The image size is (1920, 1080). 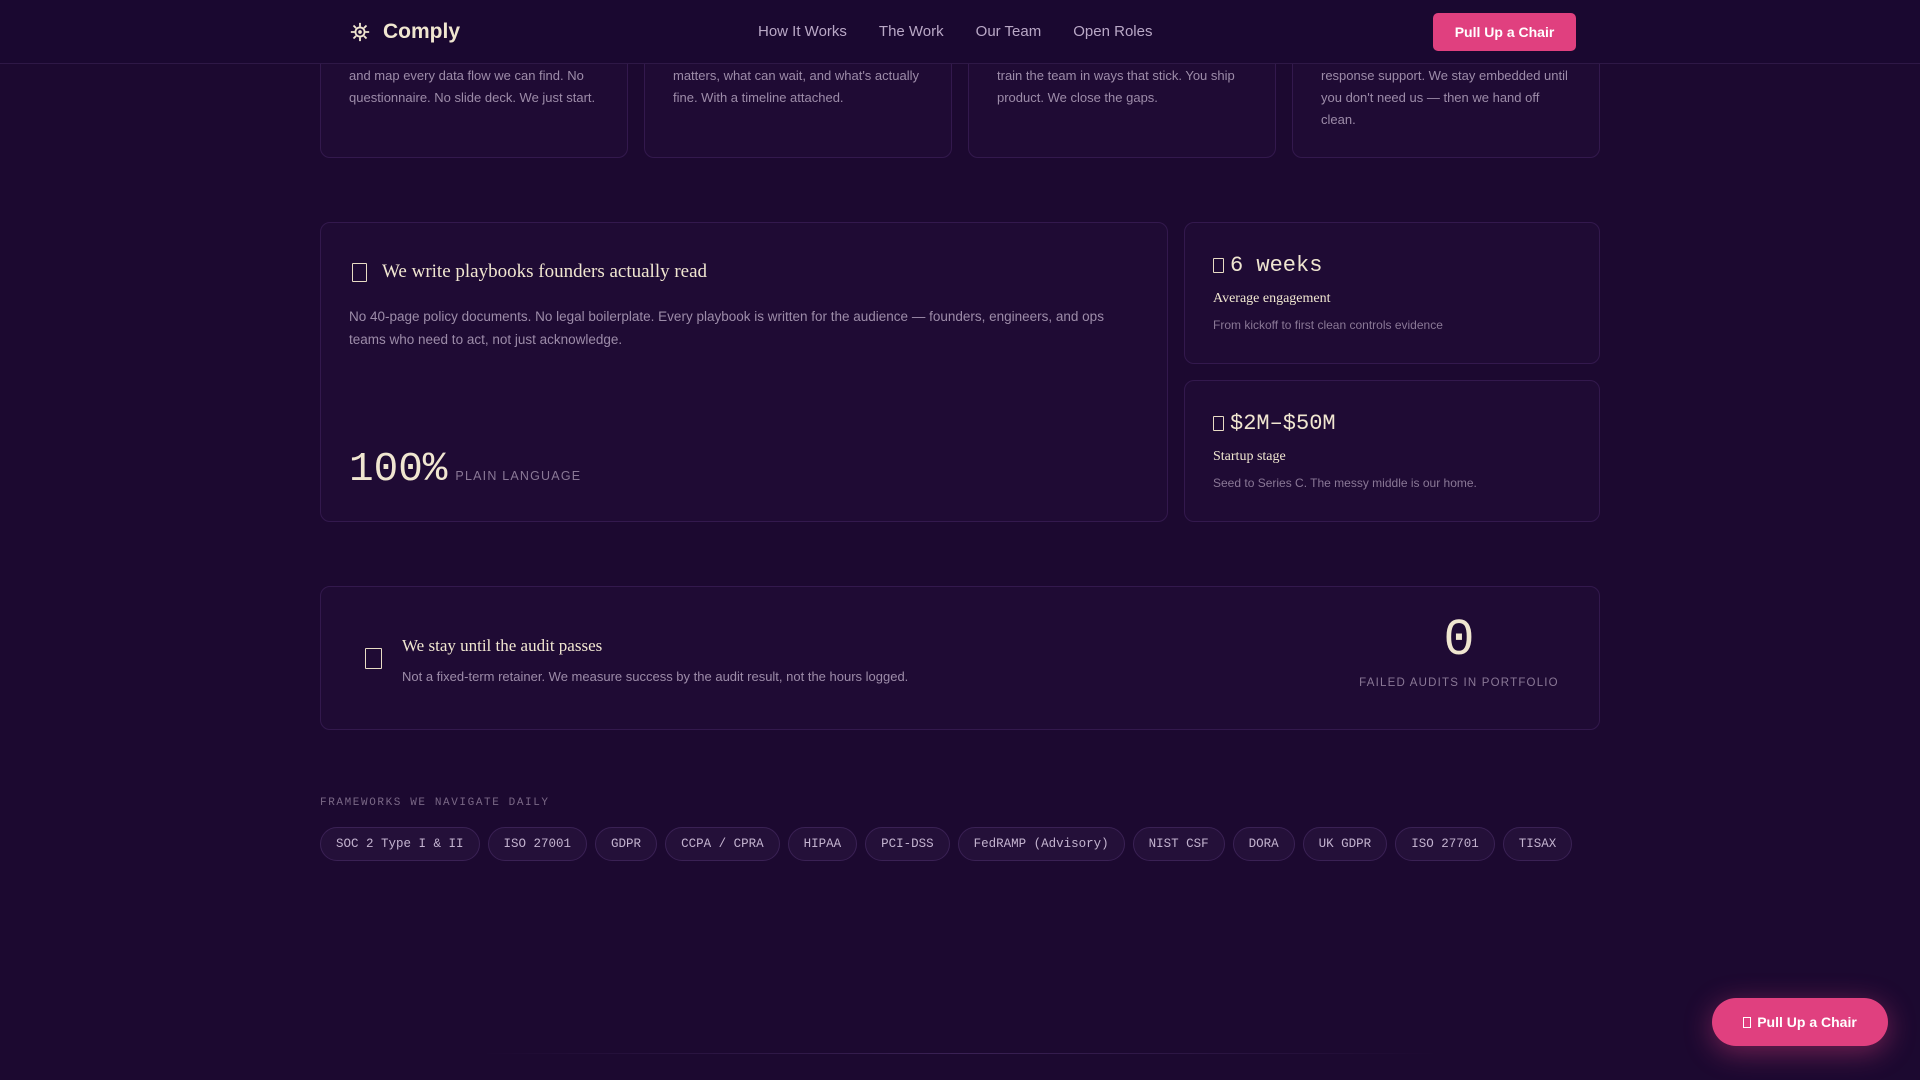 I want to click on floating-cta-label: Pull Up a Chair, so click(x=1807, y=1022).